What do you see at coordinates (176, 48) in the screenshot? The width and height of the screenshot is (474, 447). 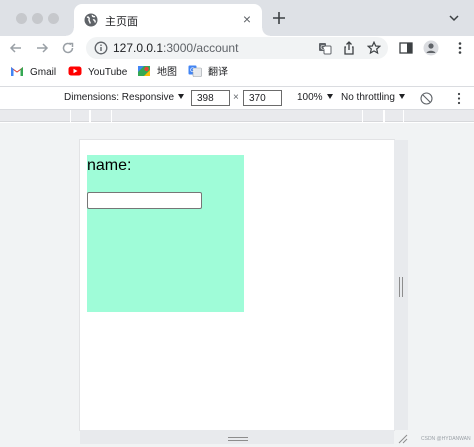 I see `url-text: 127.0.0.1:3000/account` at bounding box center [176, 48].